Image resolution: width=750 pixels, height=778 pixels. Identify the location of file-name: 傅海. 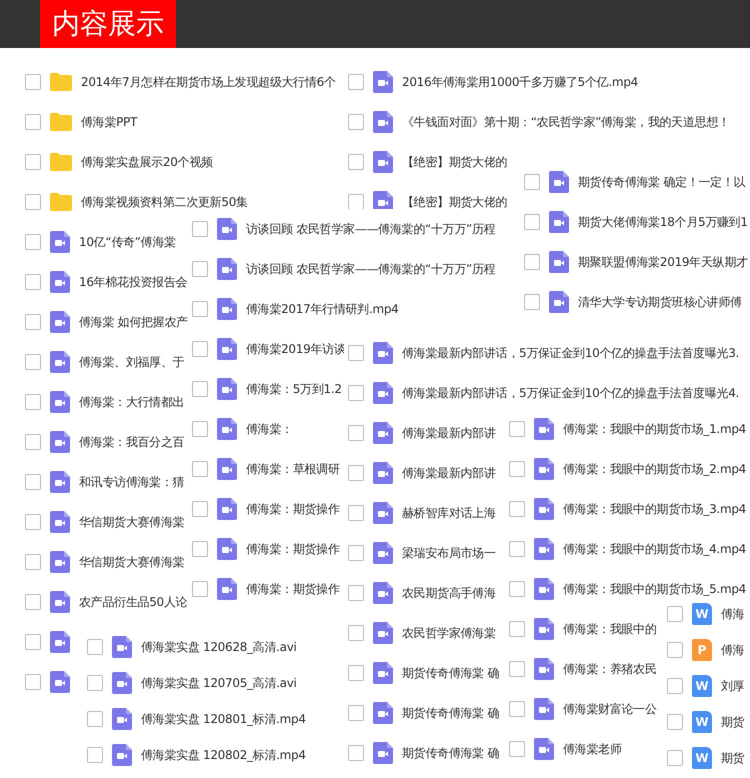
(732, 614).